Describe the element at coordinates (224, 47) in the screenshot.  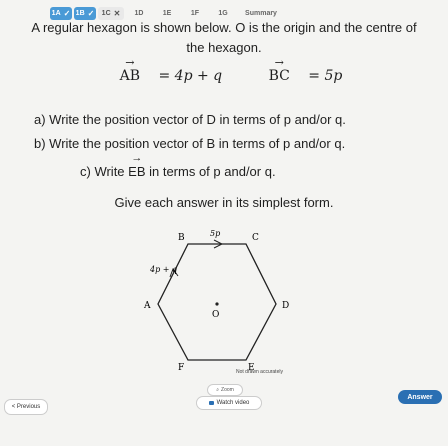
I see `question-line-2: the hexagon.` at that location.